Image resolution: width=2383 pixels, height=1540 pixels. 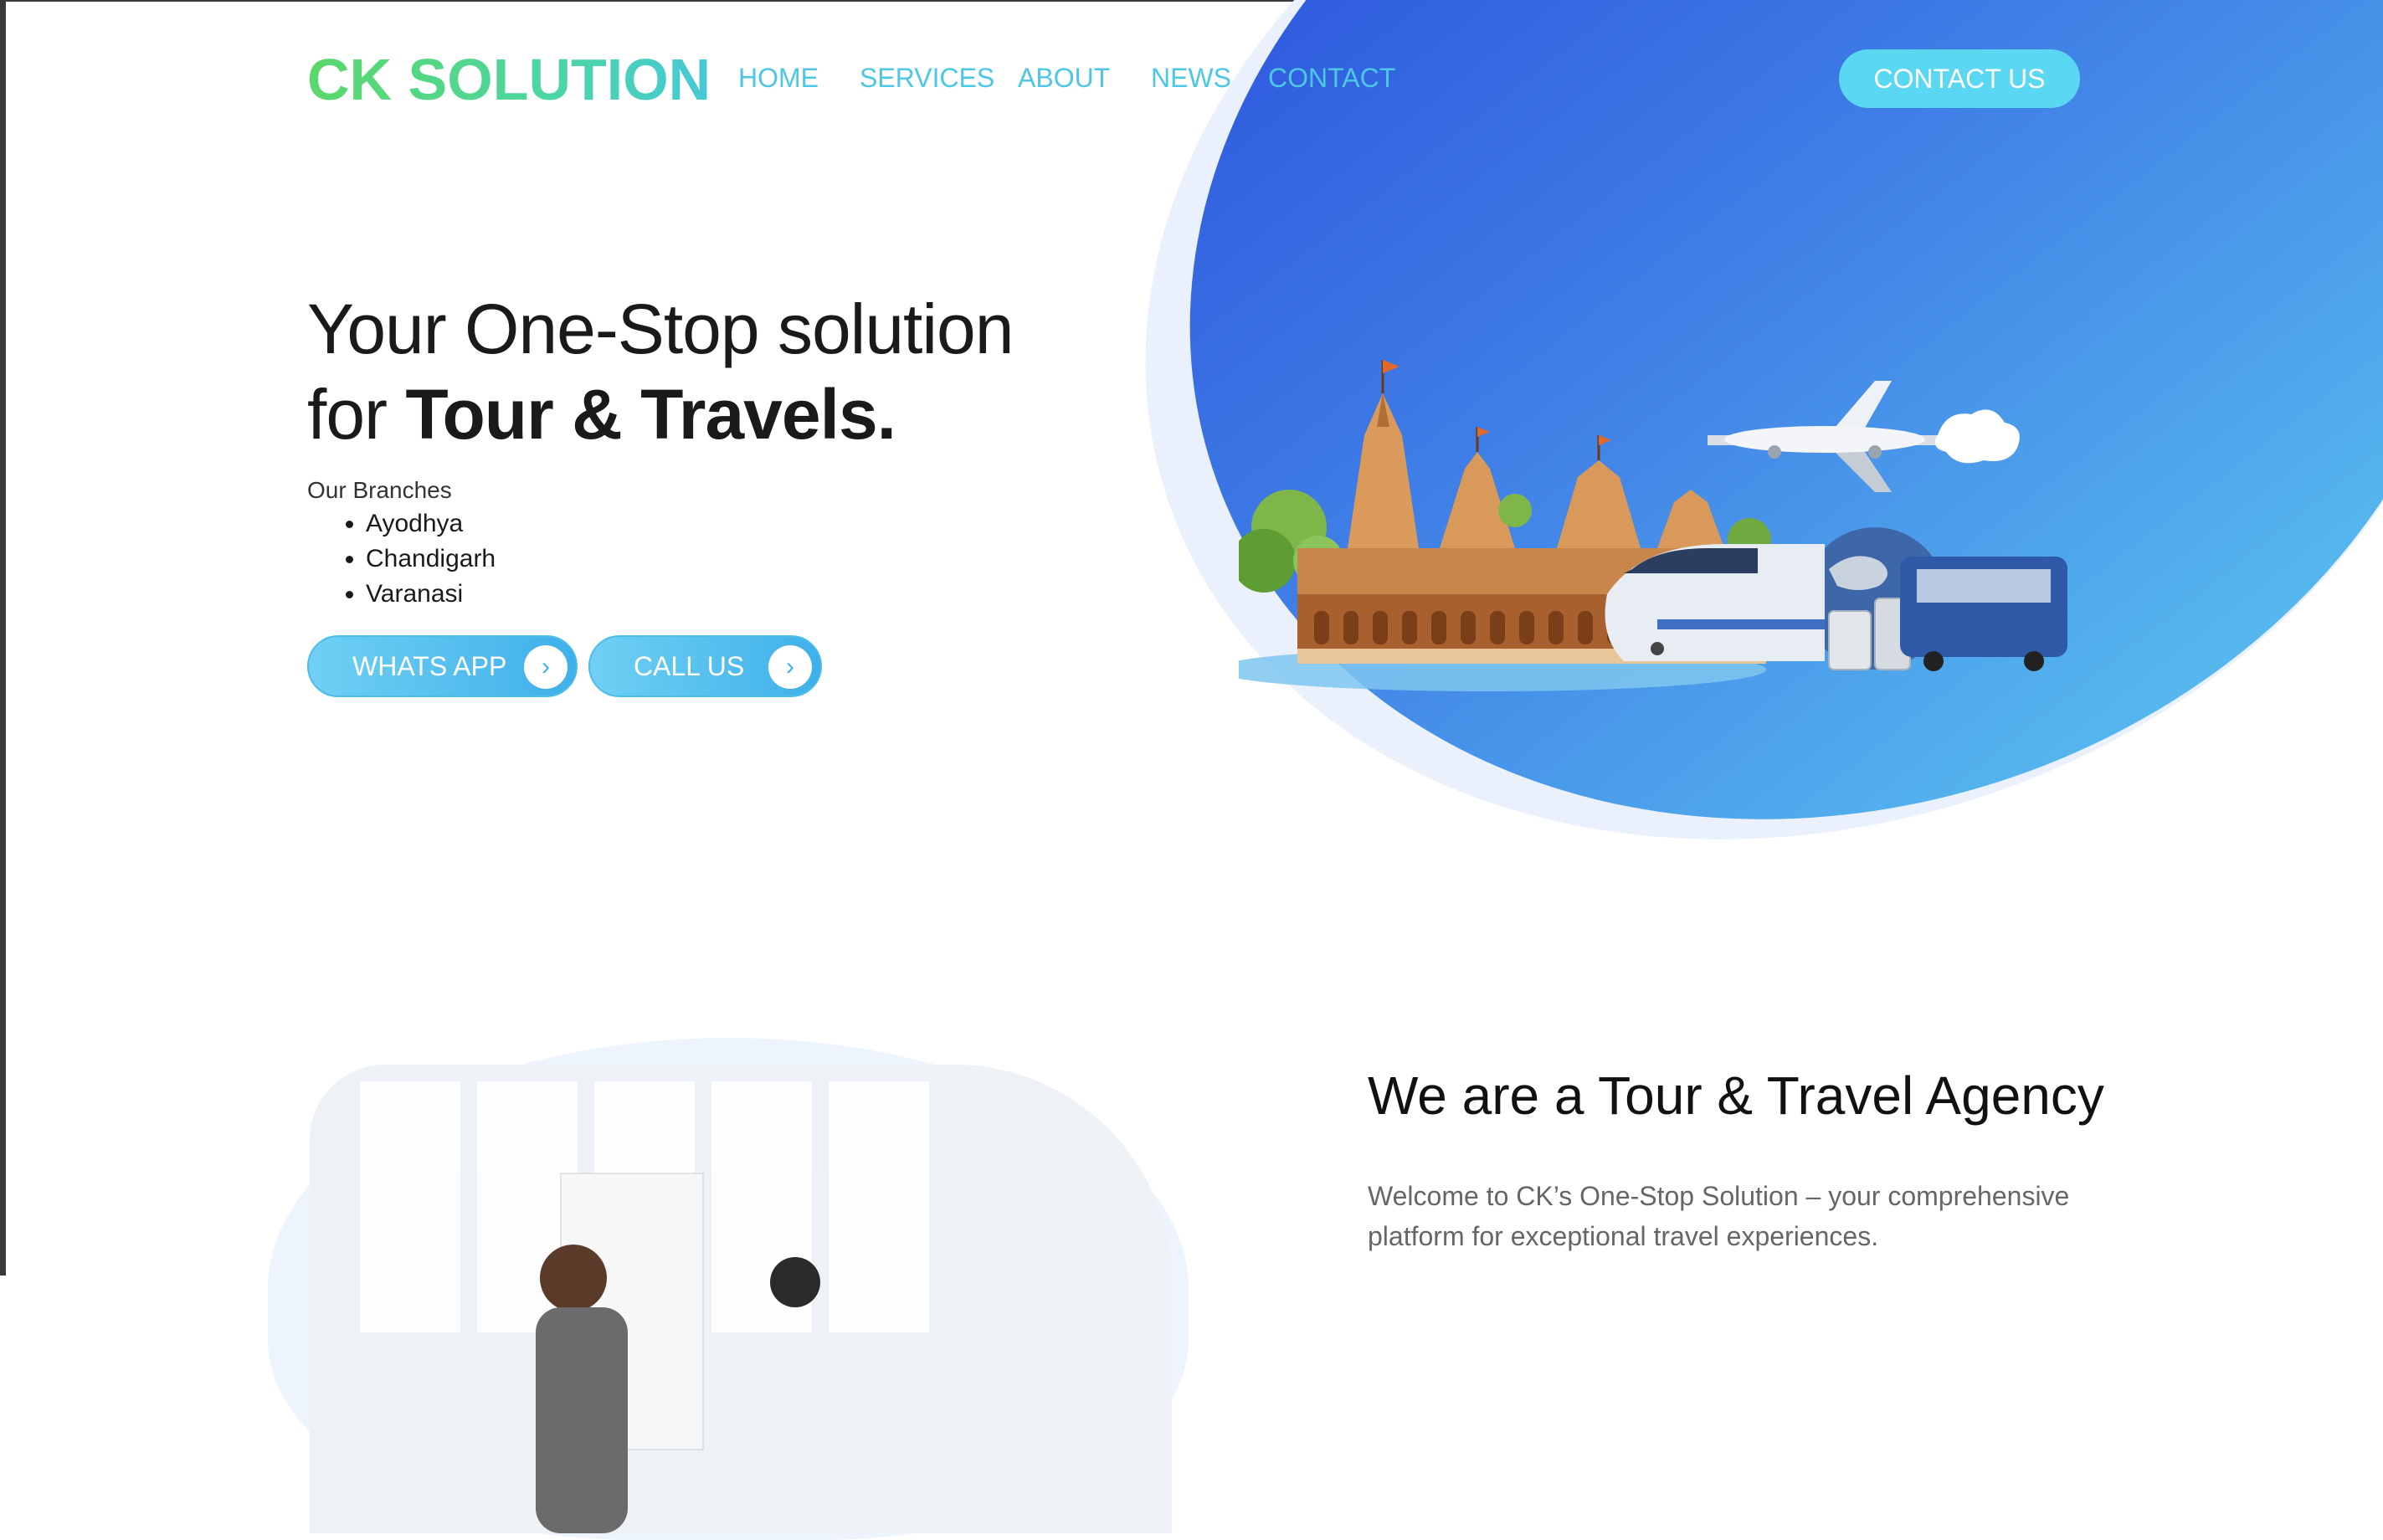 What do you see at coordinates (509, 79) in the screenshot?
I see `site-logo: CK SOLUTION` at bounding box center [509, 79].